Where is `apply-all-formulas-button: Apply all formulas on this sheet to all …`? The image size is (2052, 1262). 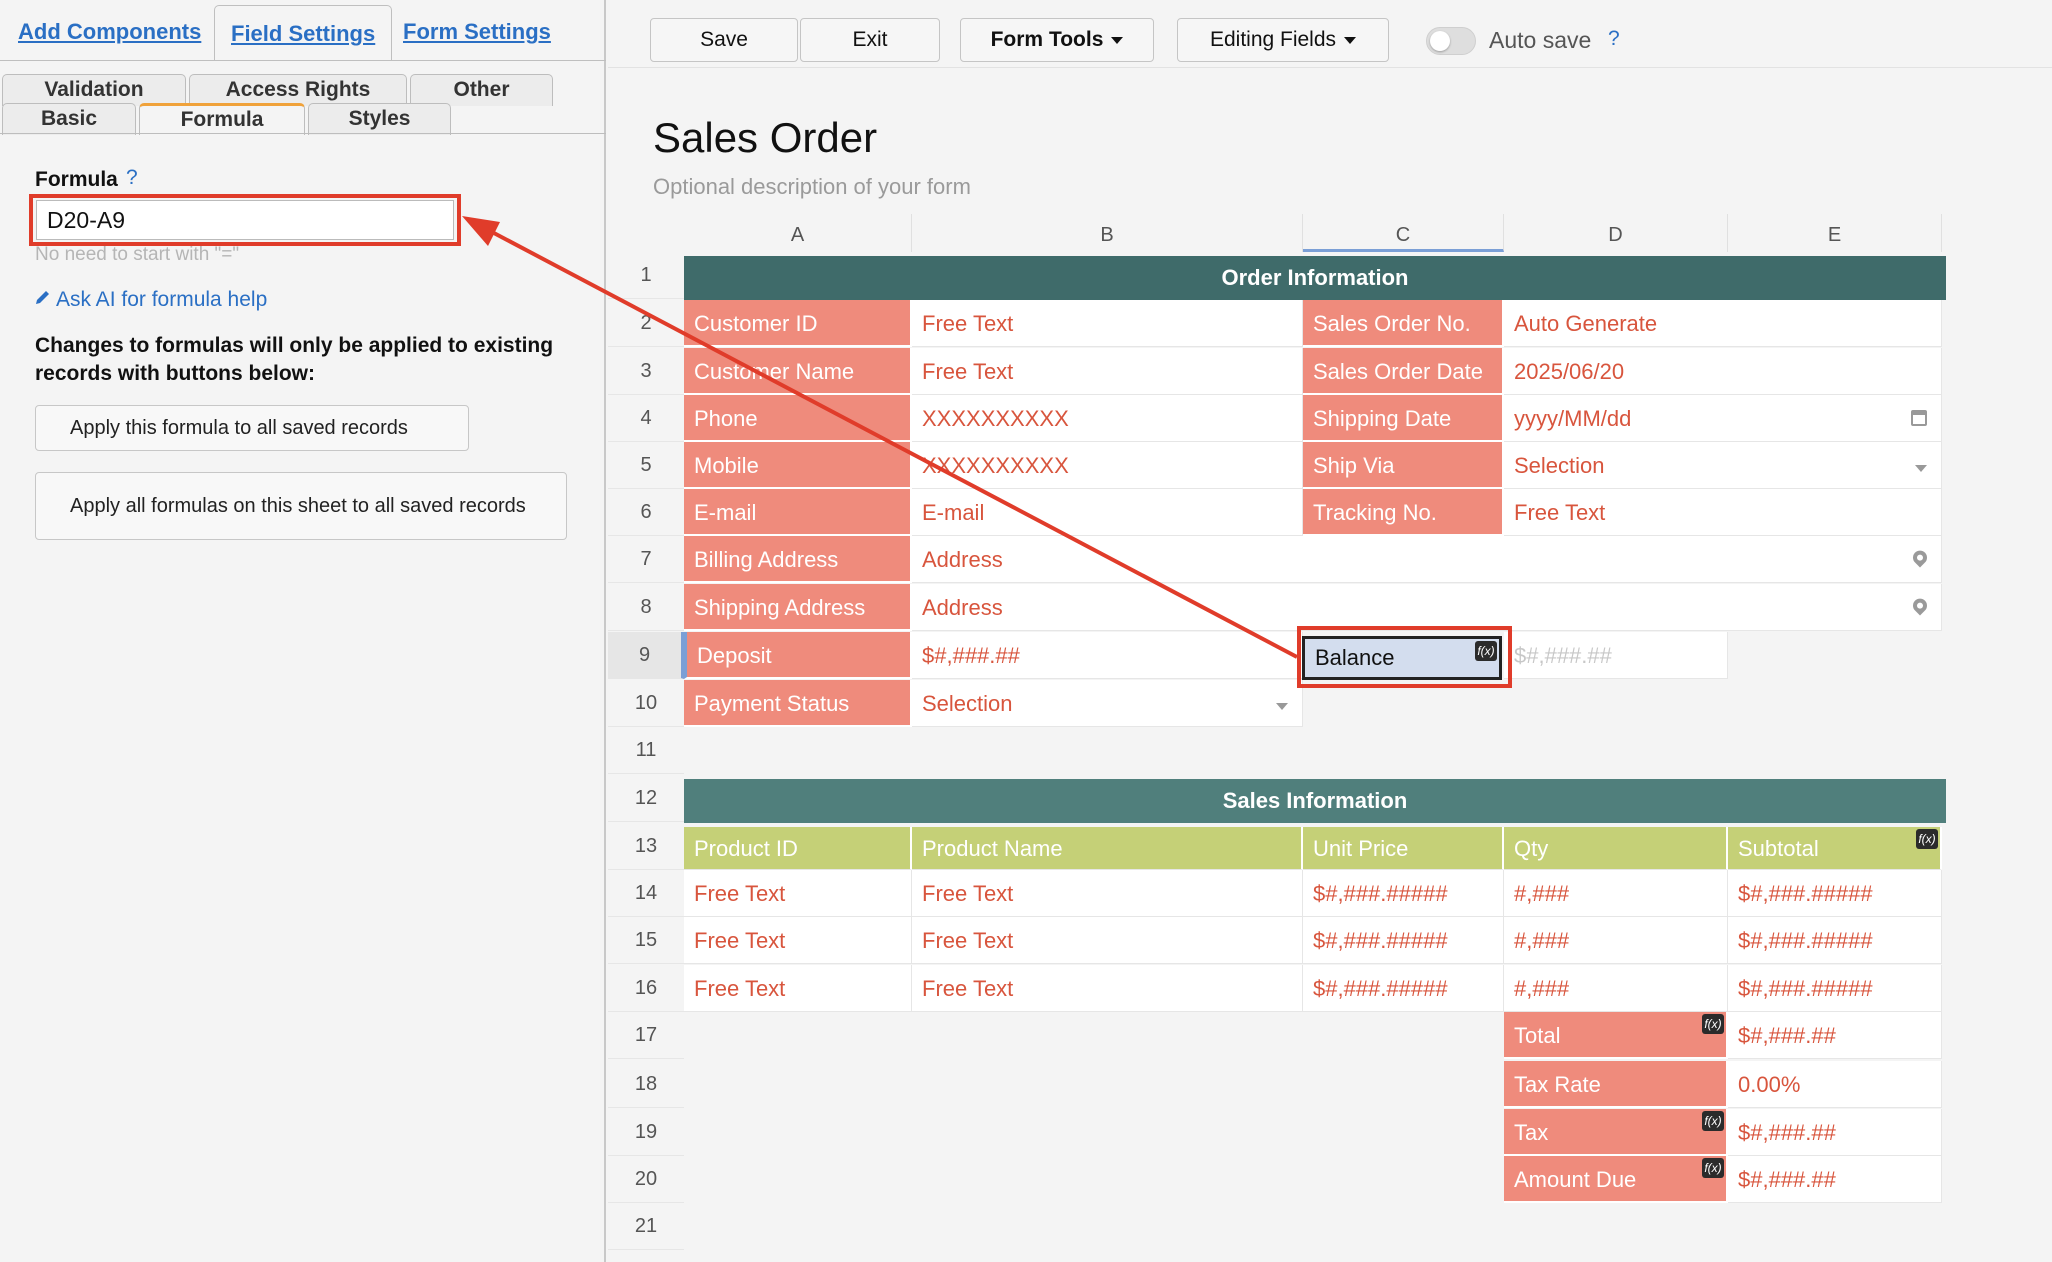 apply-all-formulas-button: Apply all formulas on this sheet to all … is located at coordinates (301, 506).